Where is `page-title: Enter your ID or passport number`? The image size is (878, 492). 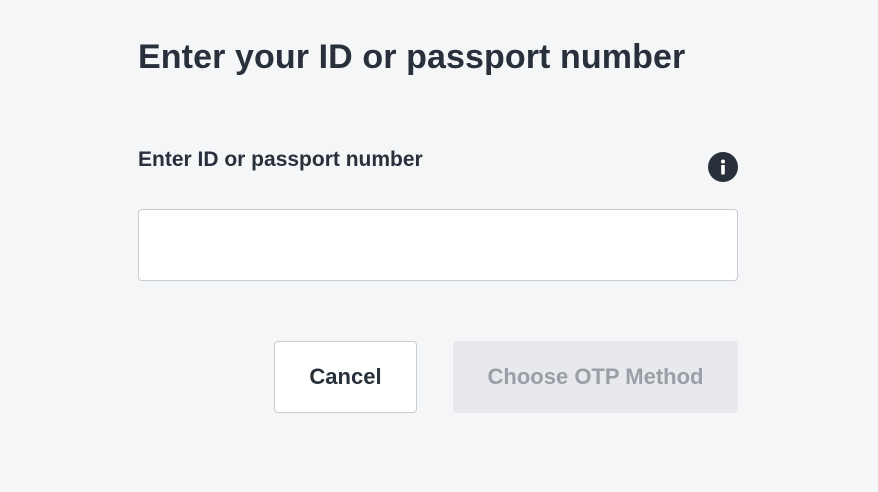 page-title: Enter your ID or passport number is located at coordinates (412, 57).